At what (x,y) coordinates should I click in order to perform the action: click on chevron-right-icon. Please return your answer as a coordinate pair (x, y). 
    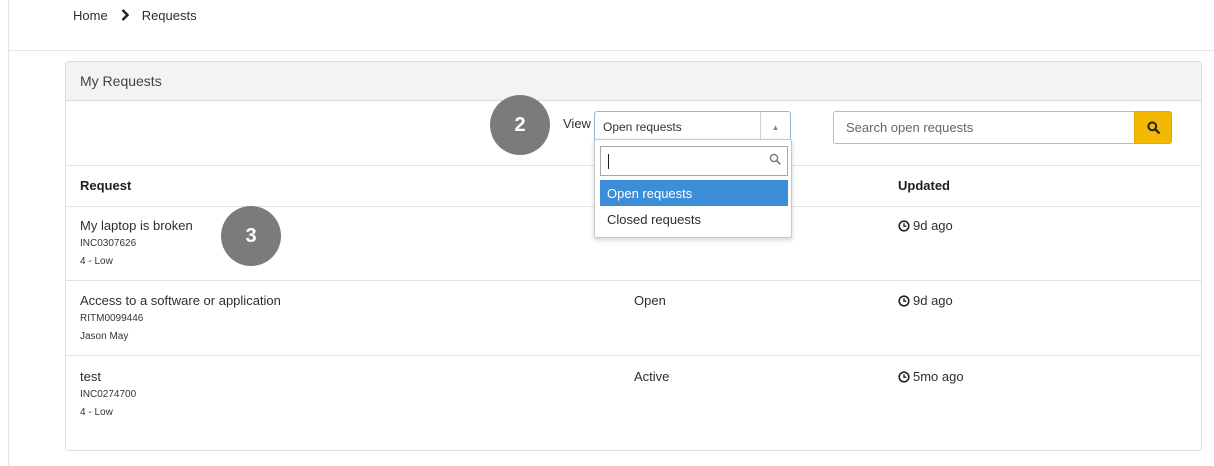
    Looking at the image, I should click on (125, 15).